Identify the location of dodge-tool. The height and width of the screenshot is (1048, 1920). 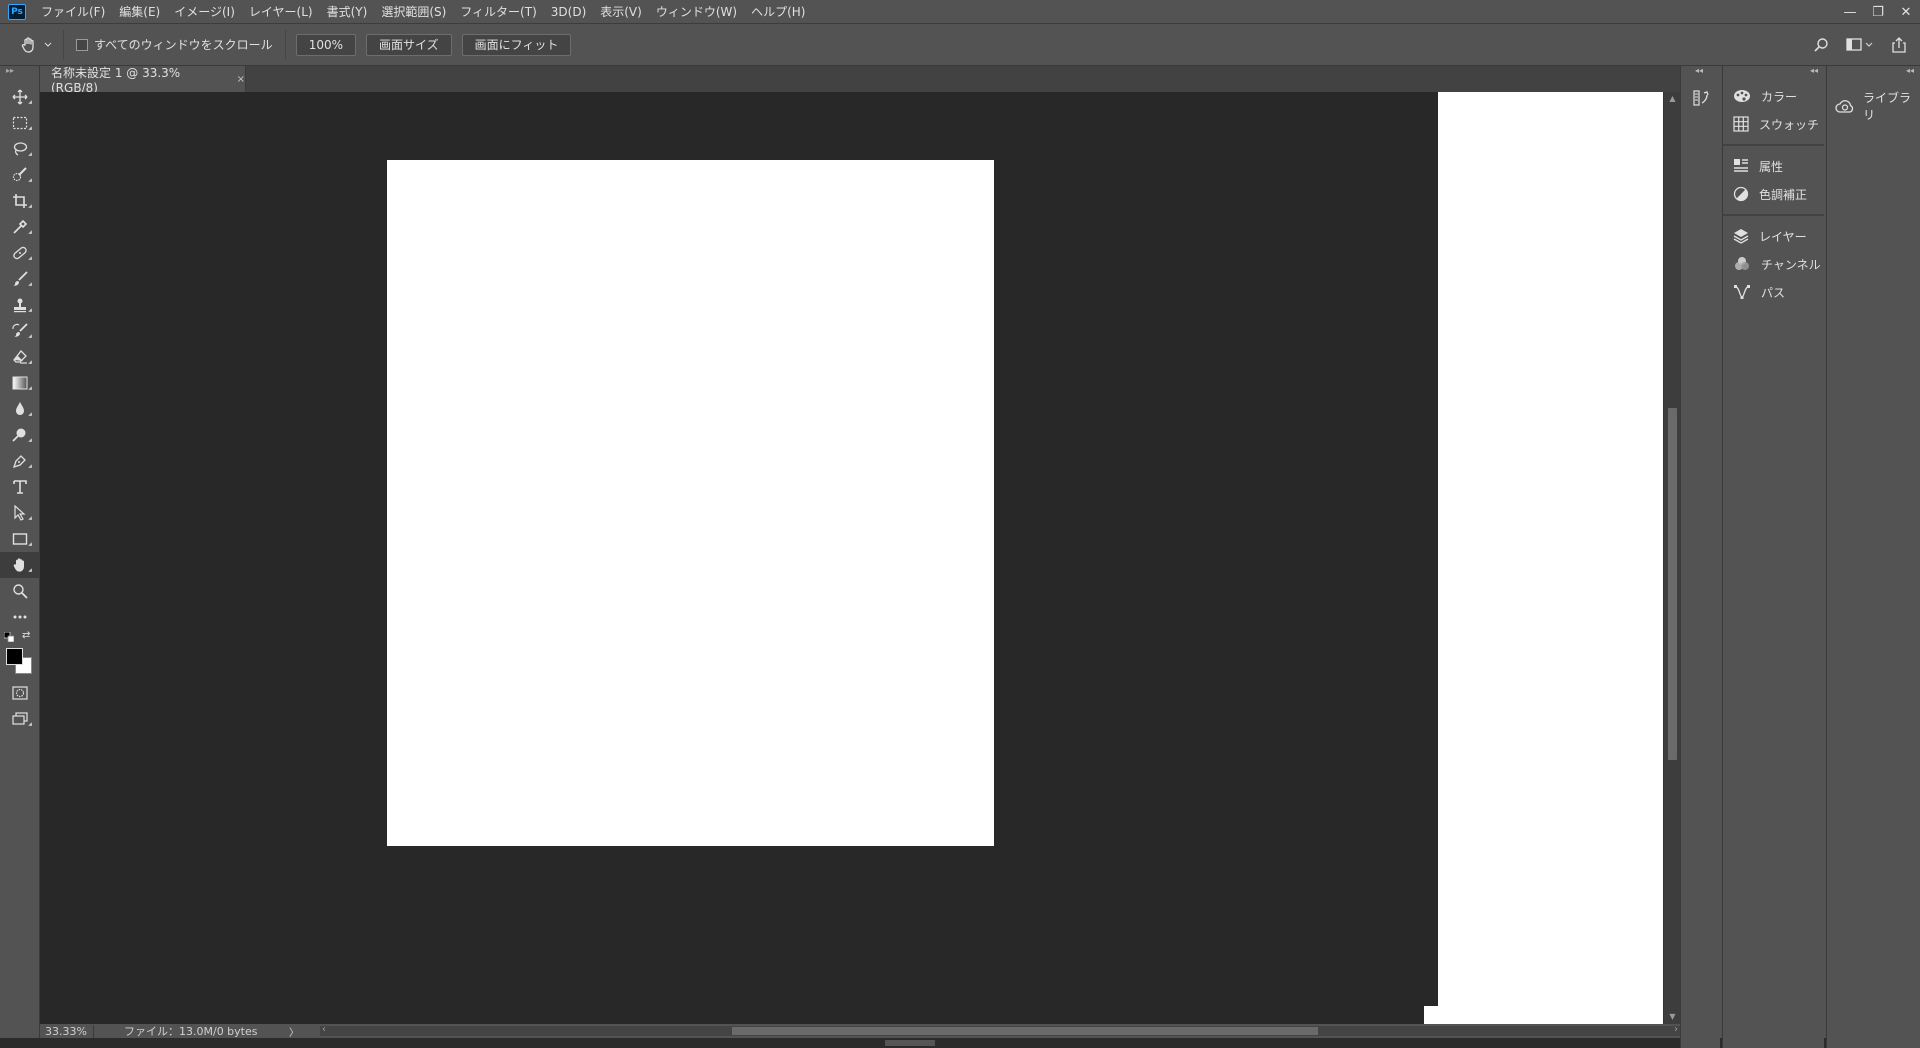
(20, 435).